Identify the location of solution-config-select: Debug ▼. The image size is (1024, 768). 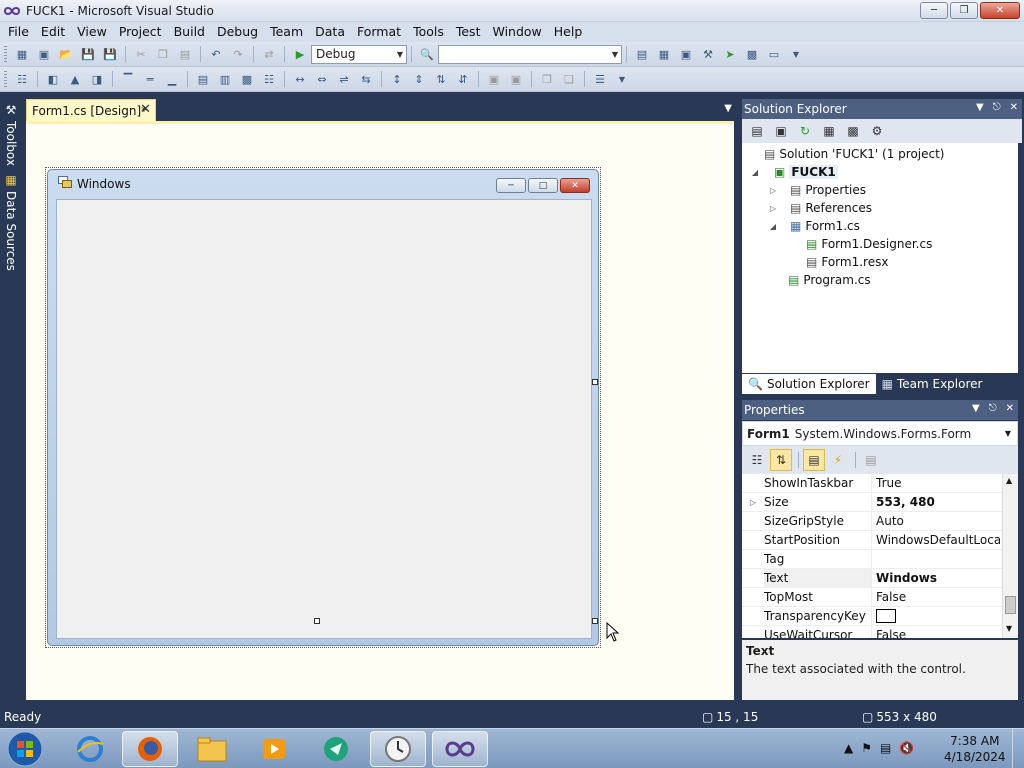
(359, 54).